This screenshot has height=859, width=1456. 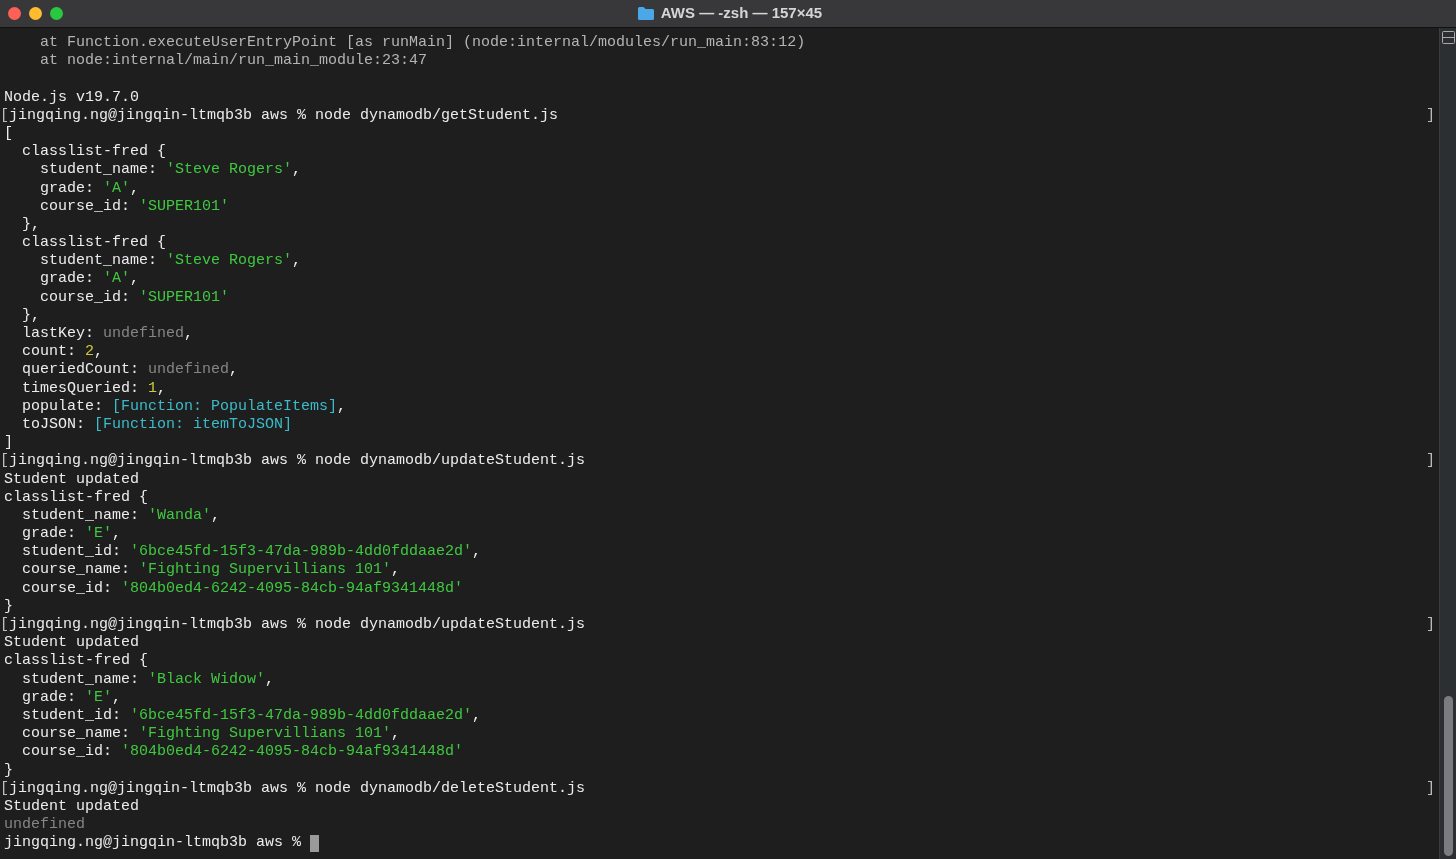 I want to click on terminal-line: timesQueried: 1,, so click(x=94, y=388).